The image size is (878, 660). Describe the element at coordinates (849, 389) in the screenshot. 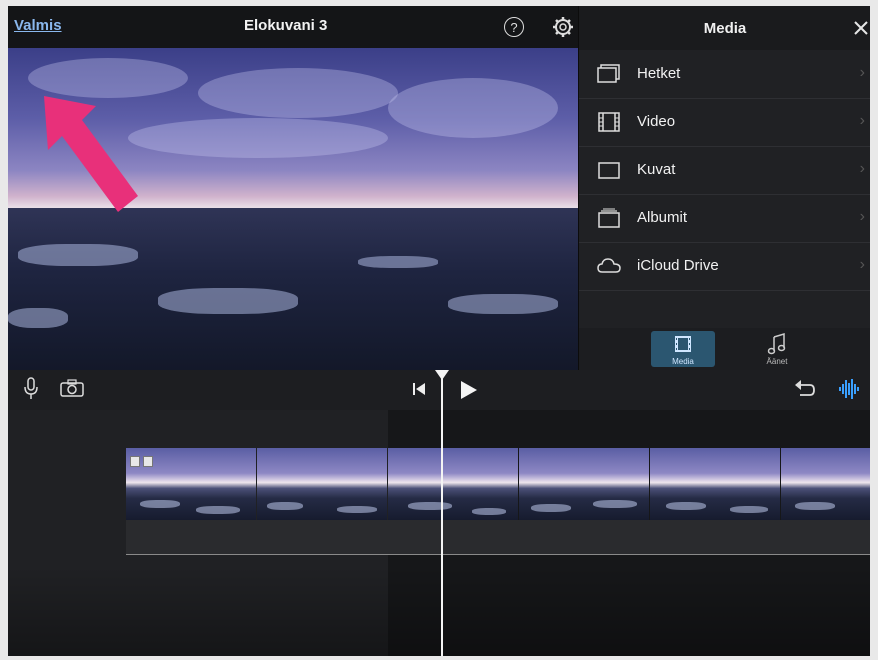

I see `audio-waveform-icon` at that location.